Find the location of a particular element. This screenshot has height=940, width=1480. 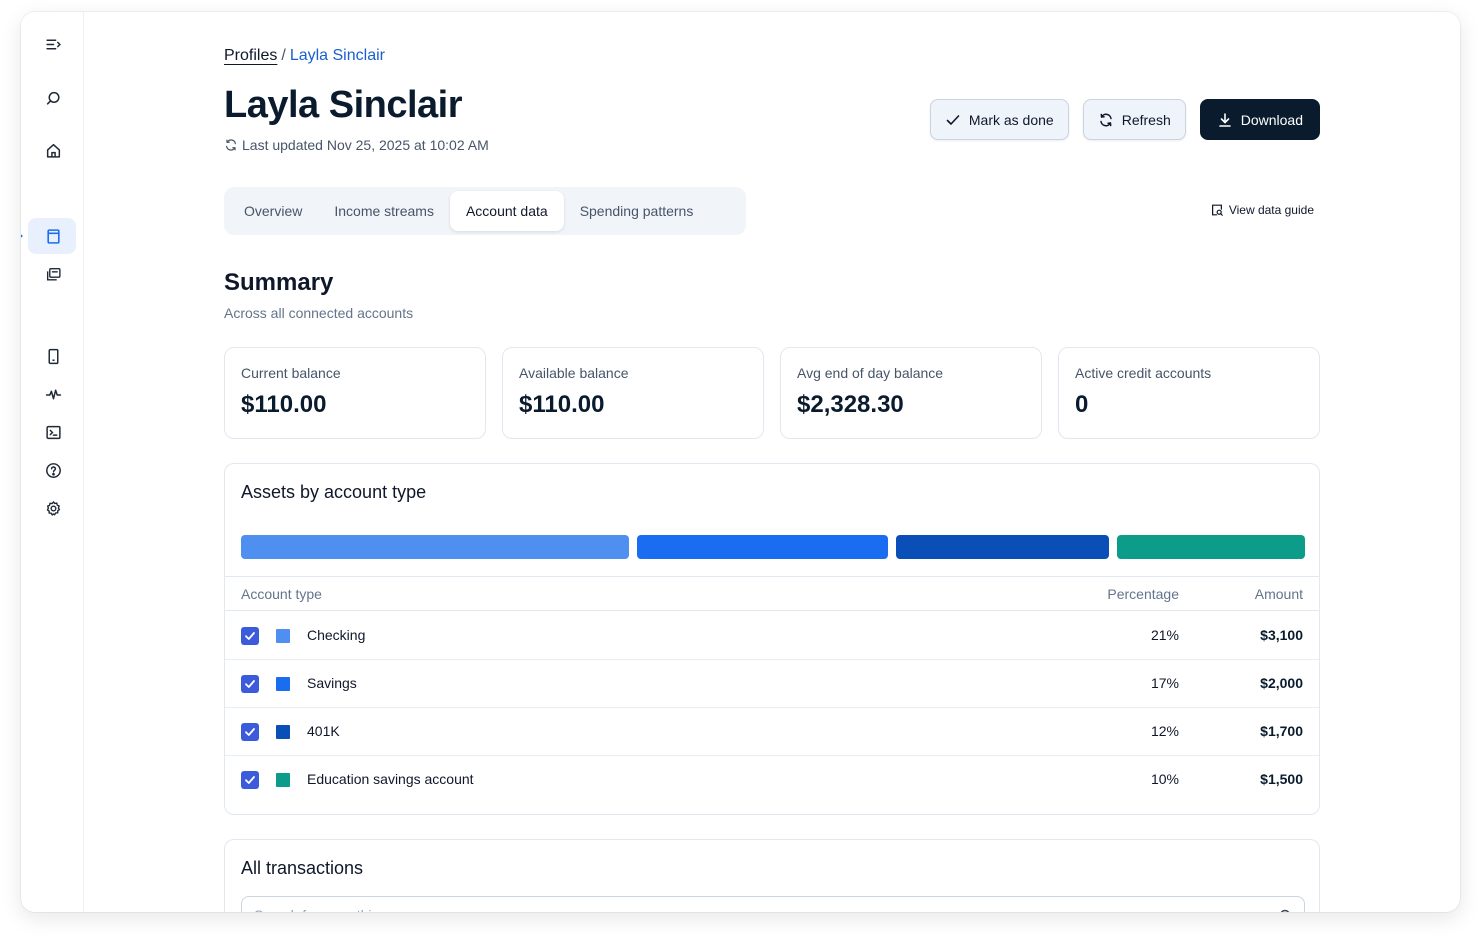

bar-segment-savings is located at coordinates (763, 547).